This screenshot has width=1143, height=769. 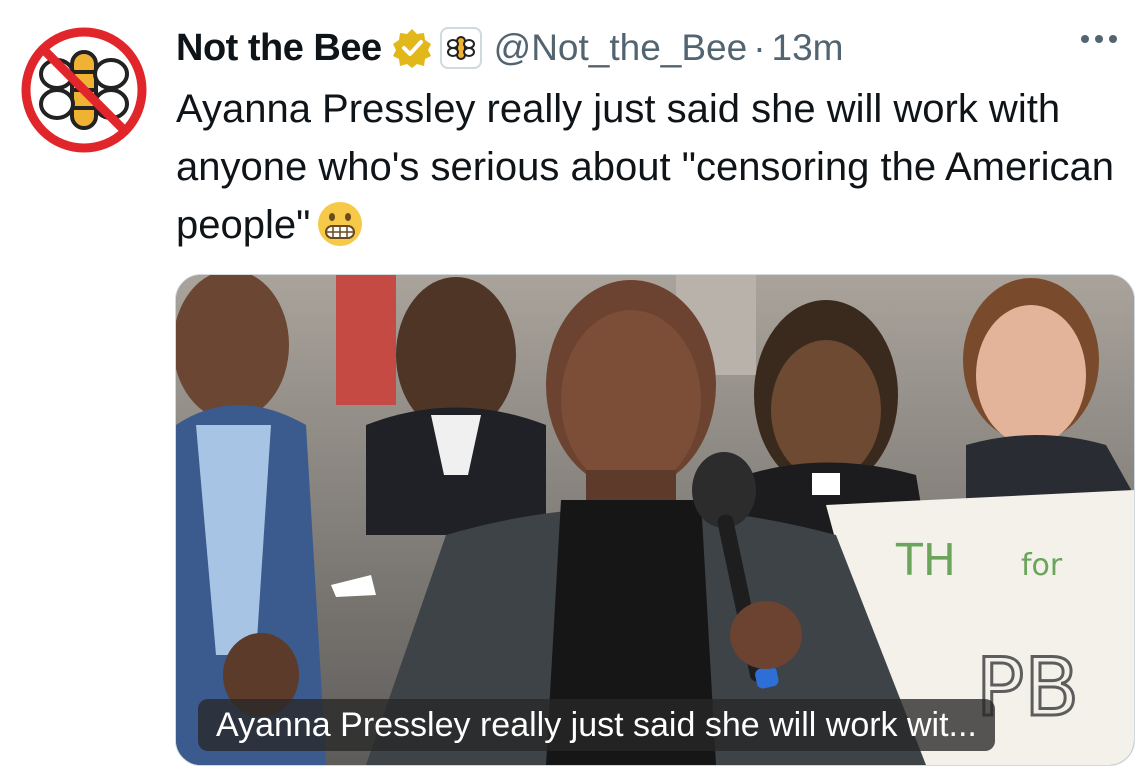 I want to click on handle: @Not_the_Bee, so click(x=621, y=48).